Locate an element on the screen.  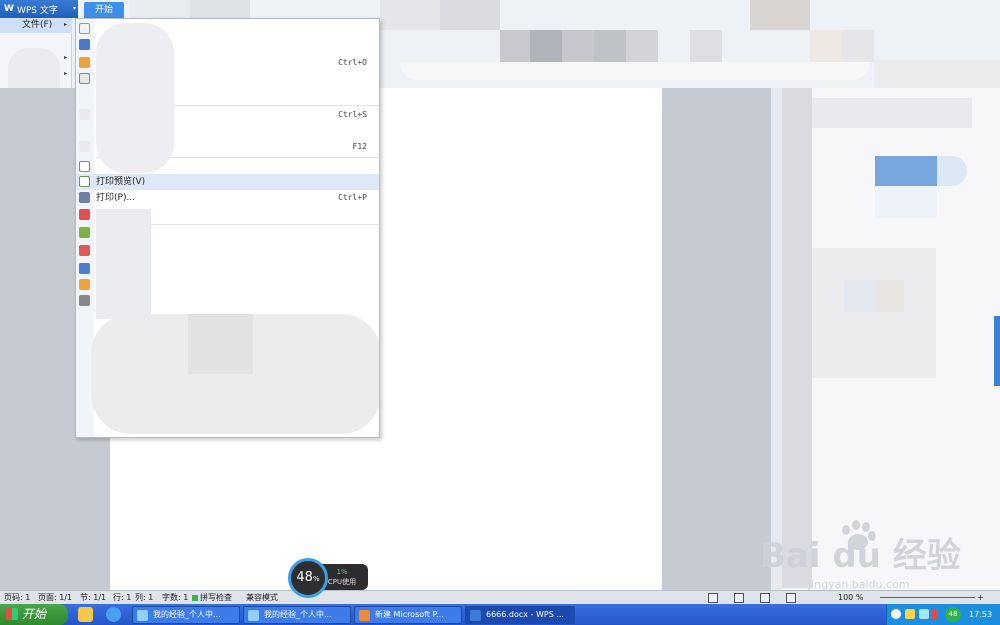
start-label: 开始 is located at coordinates (34, 614).